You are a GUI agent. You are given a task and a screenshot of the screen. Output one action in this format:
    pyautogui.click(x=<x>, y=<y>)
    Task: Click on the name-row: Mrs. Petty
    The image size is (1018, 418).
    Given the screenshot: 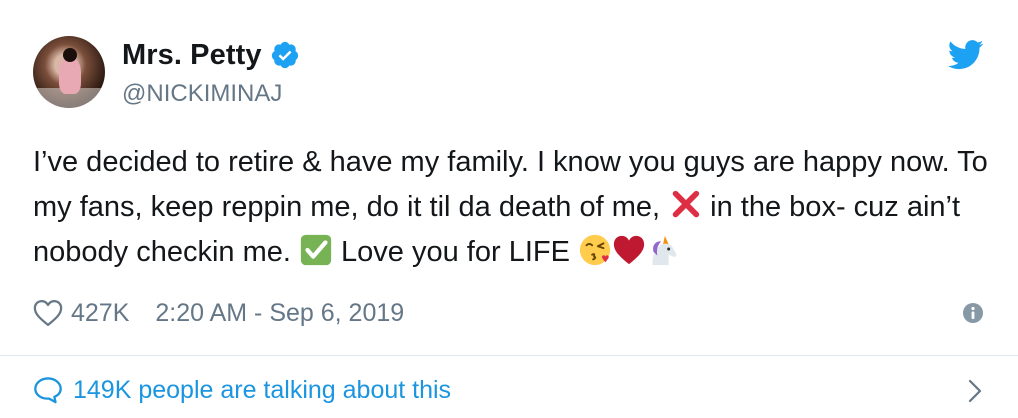 What is the action you would take?
    pyautogui.click(x=211, y=55)
    